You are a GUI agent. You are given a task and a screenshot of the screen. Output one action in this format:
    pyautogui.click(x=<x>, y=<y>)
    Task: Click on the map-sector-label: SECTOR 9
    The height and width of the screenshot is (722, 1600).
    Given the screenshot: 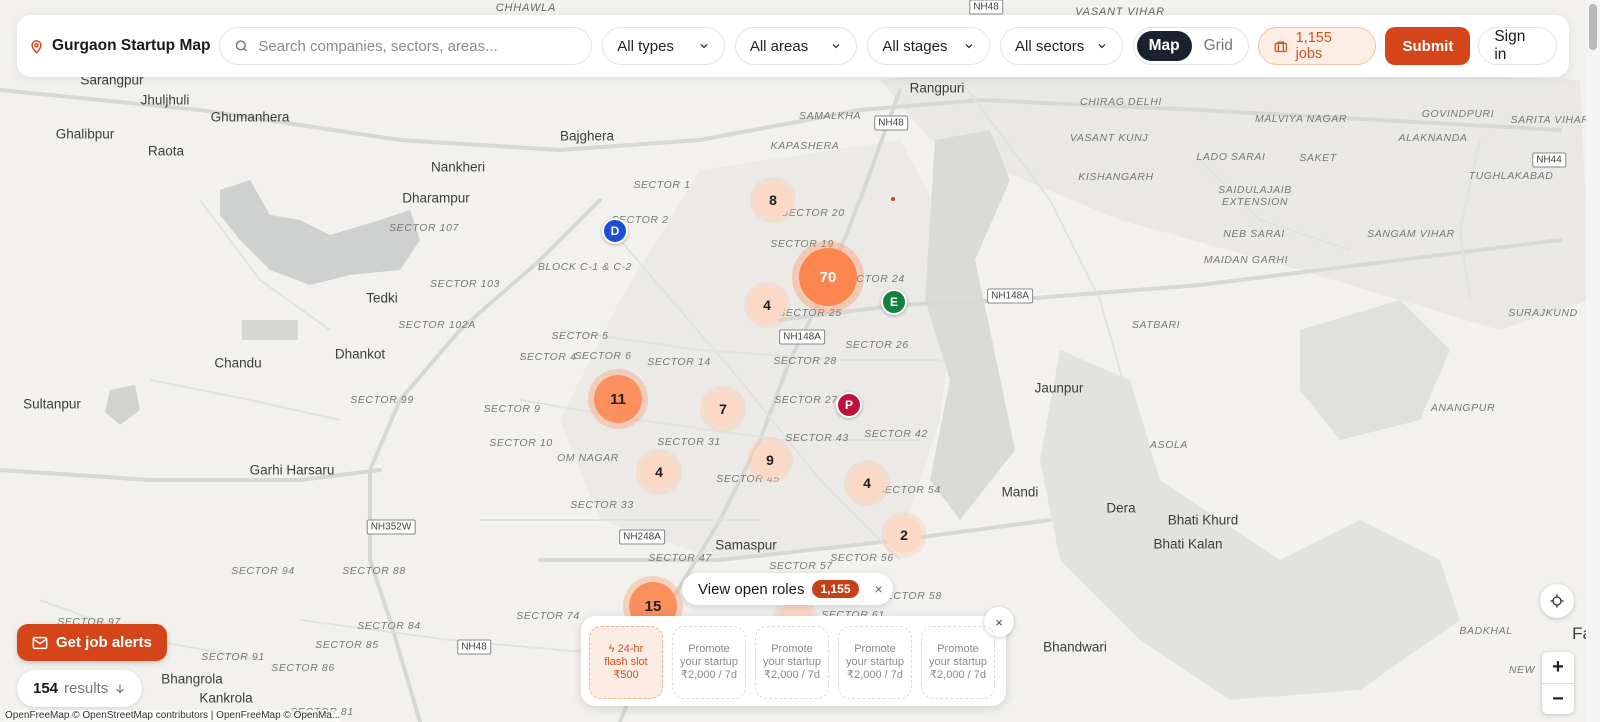 What is the action you would take?
    pyautogui.click(x=512, y=409)
    